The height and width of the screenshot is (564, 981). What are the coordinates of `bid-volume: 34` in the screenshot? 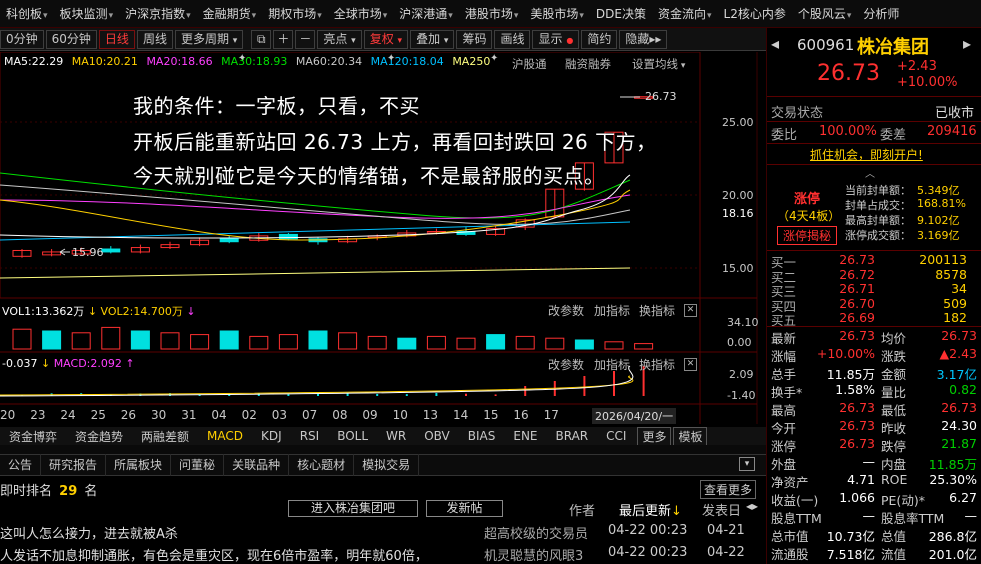 It's located at (959, 288).